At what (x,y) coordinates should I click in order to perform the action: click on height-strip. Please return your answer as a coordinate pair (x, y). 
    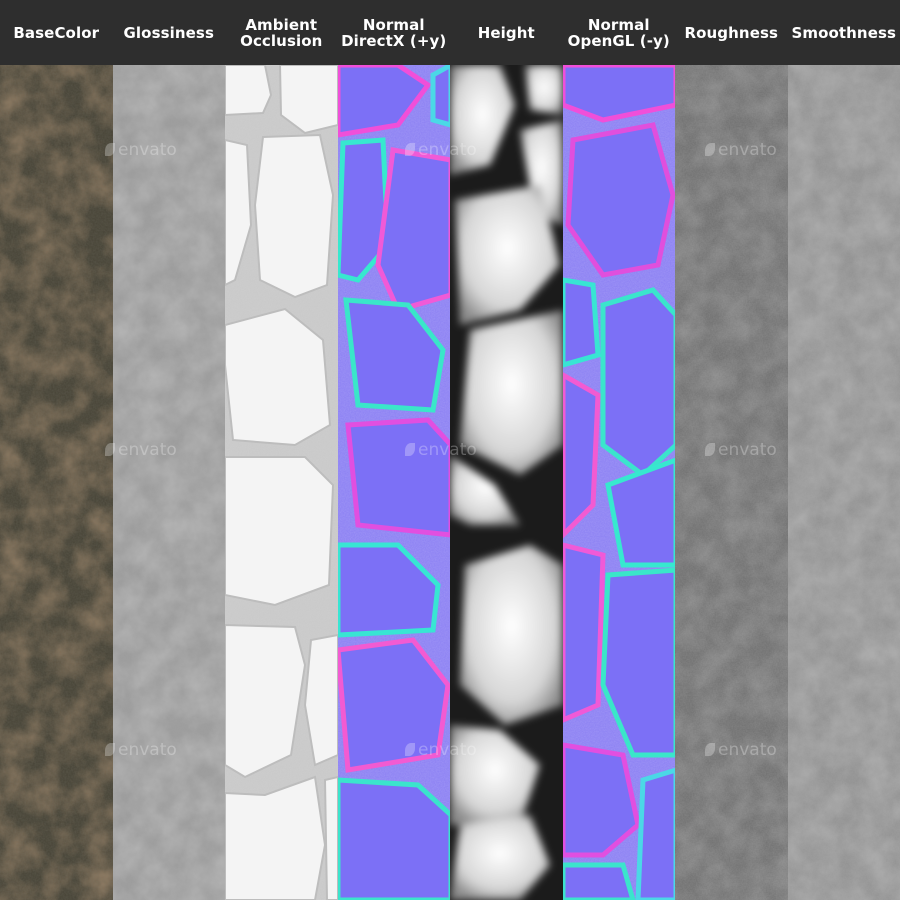
    Looking at the image, I should click on (506, 482).